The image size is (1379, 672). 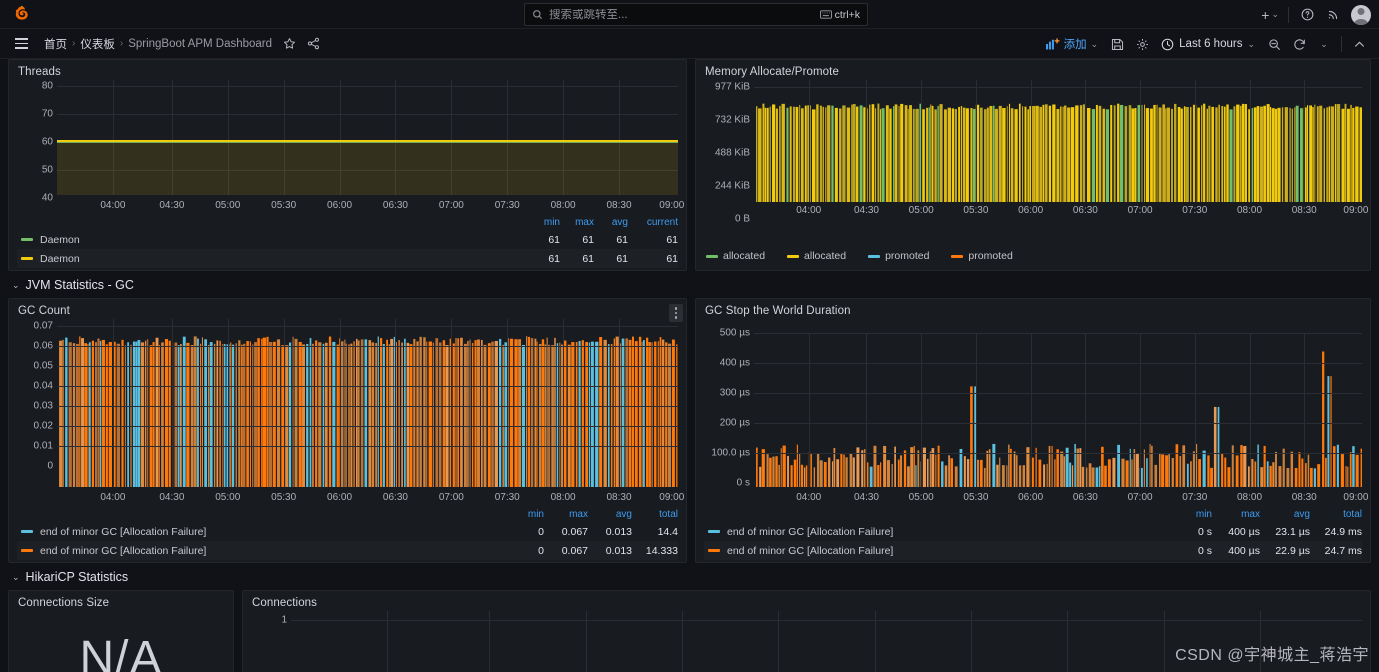 I want to click on y-tick: 0, so click(x=50, y=466).